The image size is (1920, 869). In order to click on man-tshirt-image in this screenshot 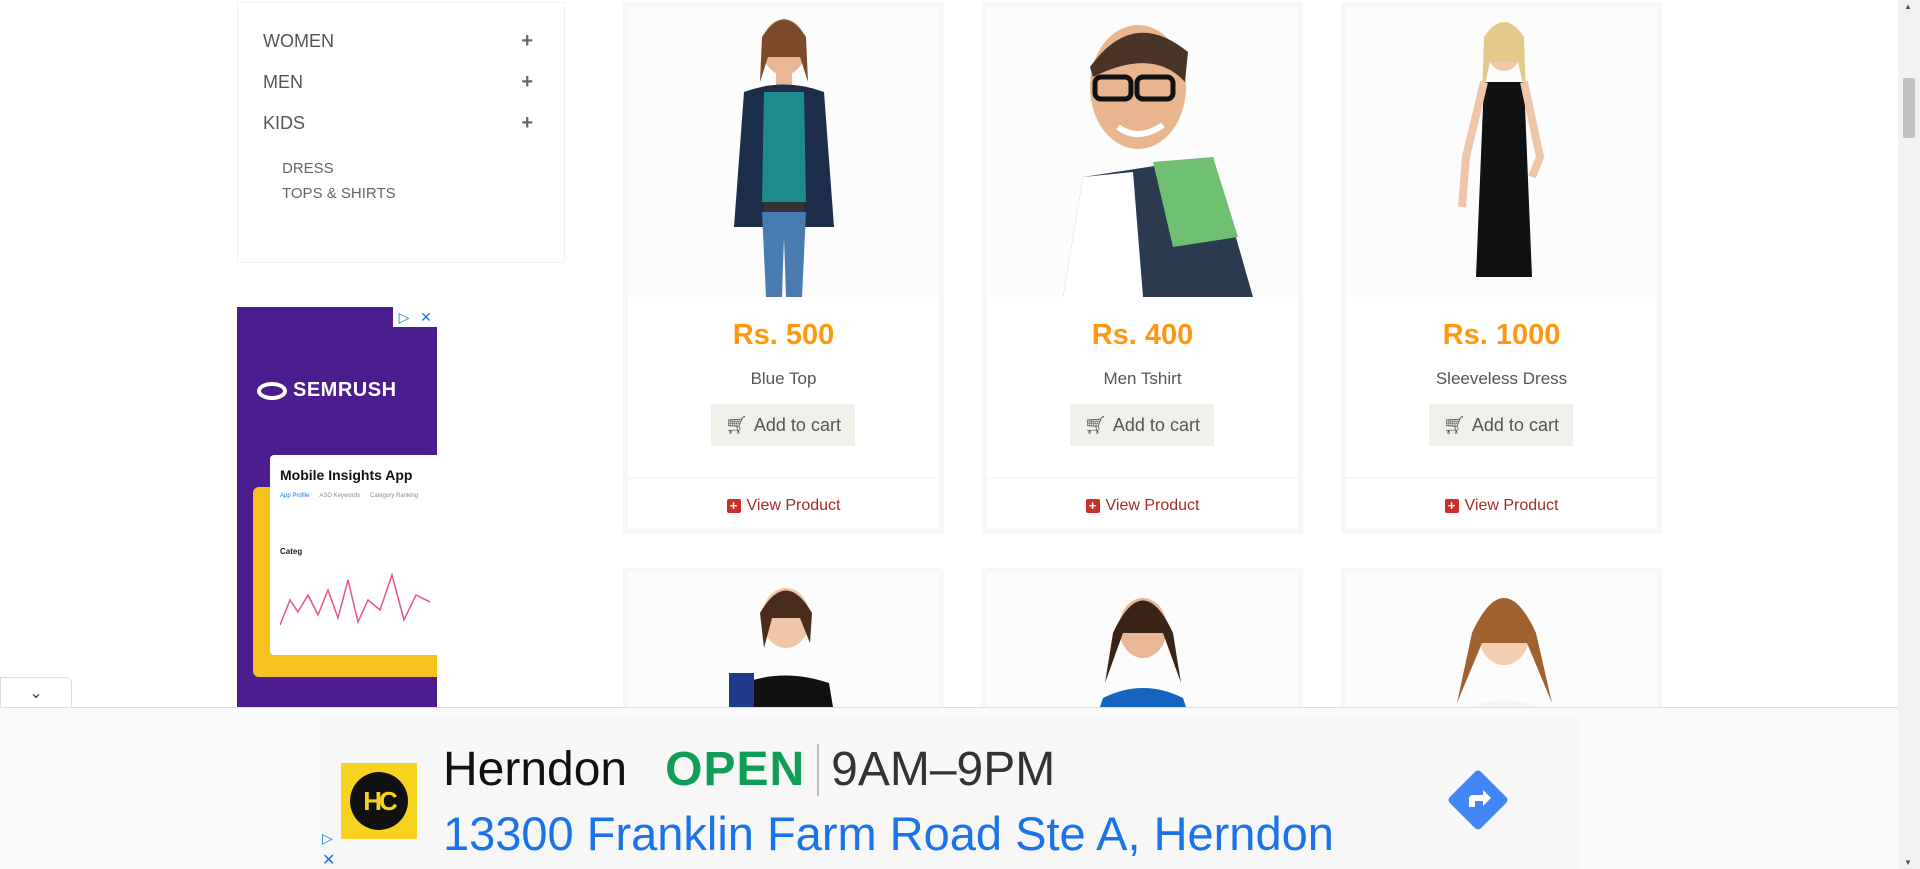, I will do `click(1157, 161)`.